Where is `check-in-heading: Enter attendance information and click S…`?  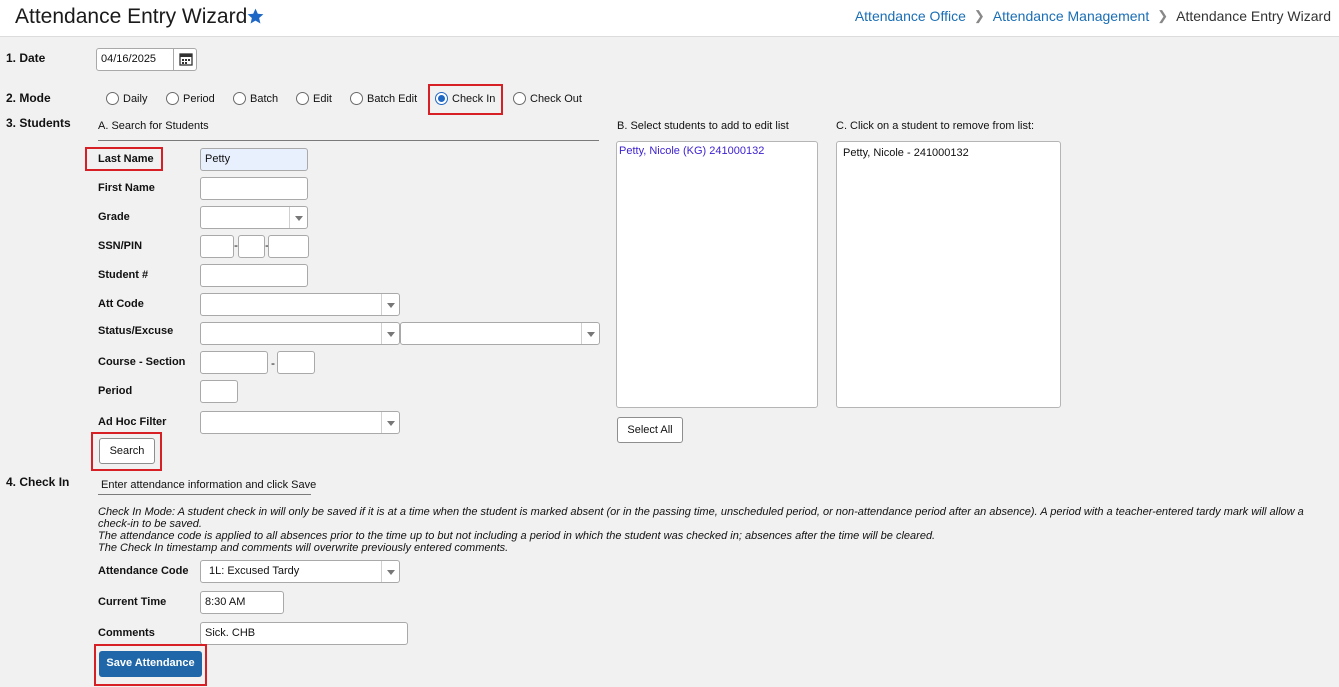 check-in-heading: Enter attendance information and click S… is located at coordinates (209, 485).